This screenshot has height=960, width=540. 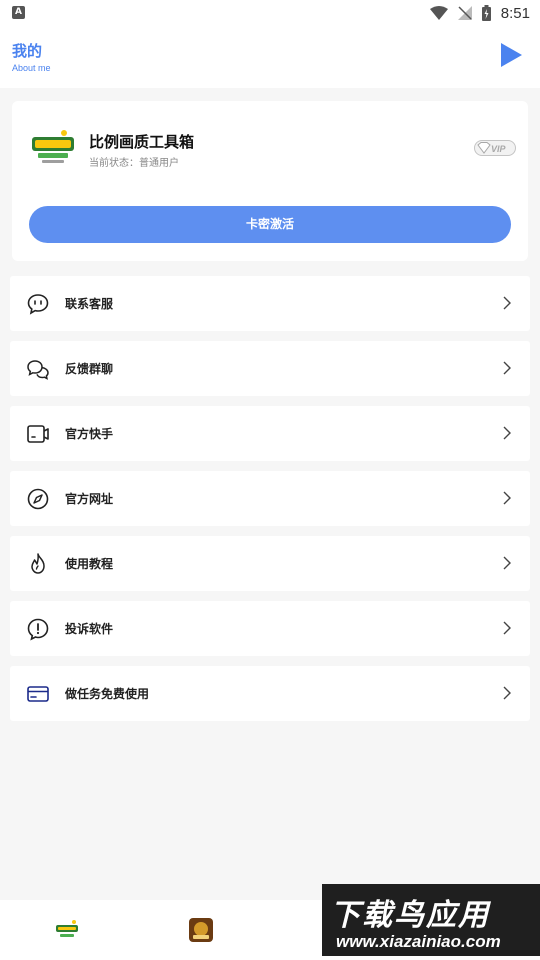 I want to click on page-title: 我的, so click(x=27, y=51).